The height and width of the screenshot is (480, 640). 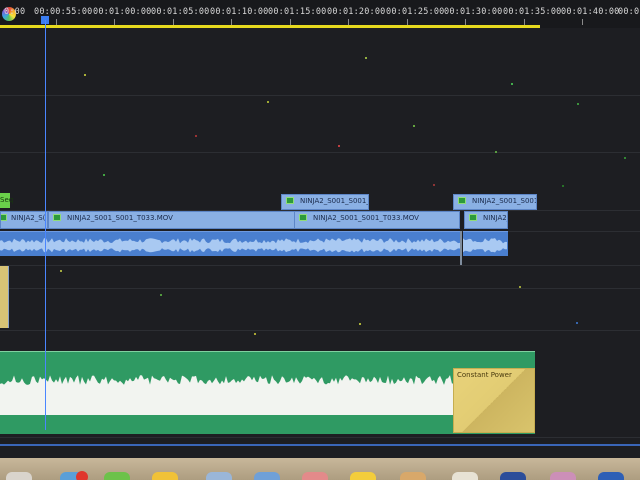 I want to click on video-clip: NINJA2_S001_S001_T, so click(x=495, y=202).